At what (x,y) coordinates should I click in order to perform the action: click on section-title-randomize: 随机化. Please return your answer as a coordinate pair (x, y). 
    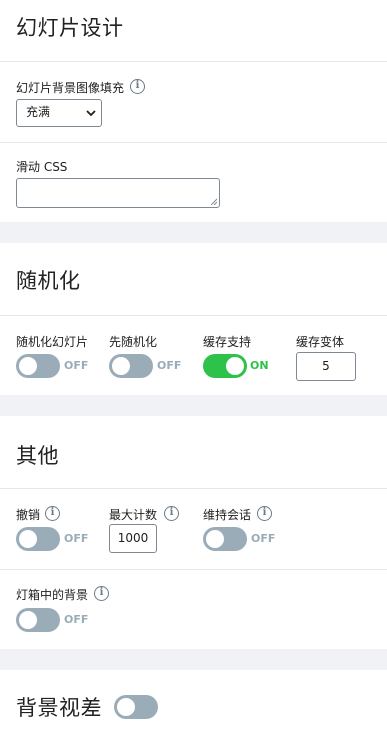
    Looking at the image, I should click on (48, 281).